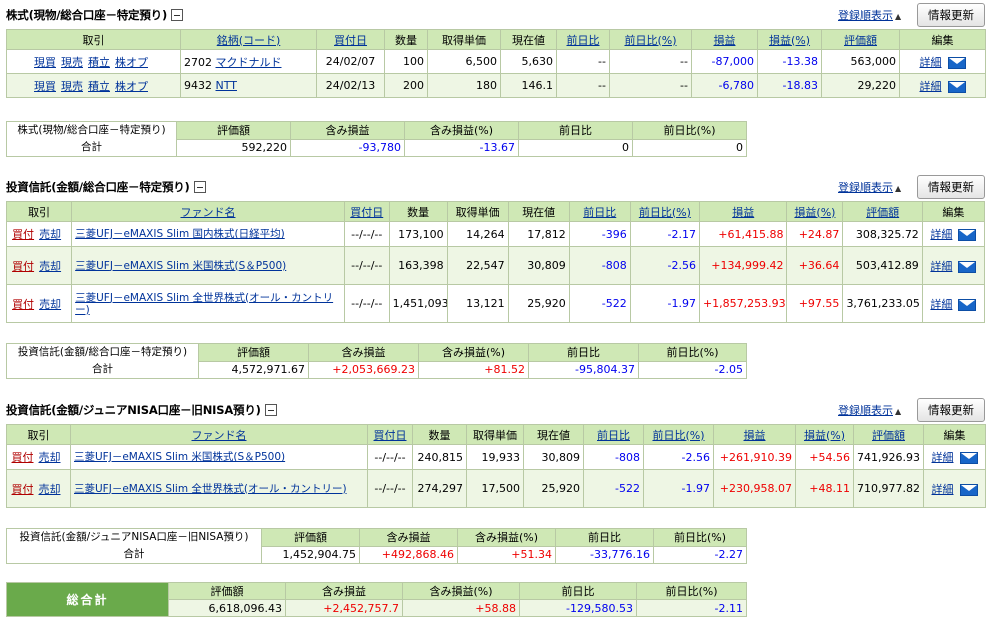  What do you see at coordinates (724, 85) in the screenshot?
I see `profit-loss: -6,780` at bounding box center [724, 85].